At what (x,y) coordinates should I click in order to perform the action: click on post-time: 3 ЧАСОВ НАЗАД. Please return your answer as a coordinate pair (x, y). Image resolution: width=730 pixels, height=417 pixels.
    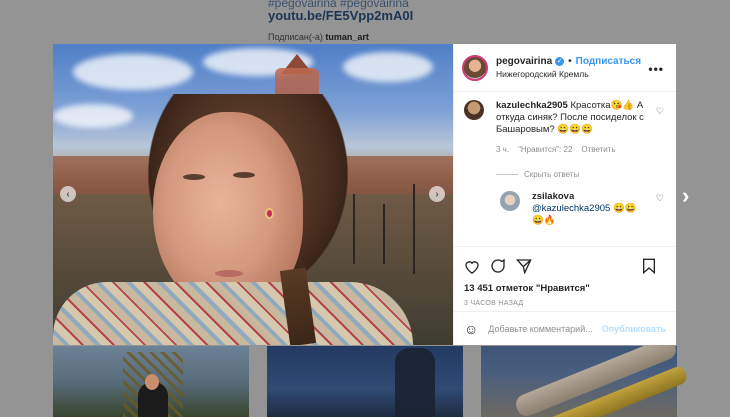
    Looking at the image, I should click on (565, 303).